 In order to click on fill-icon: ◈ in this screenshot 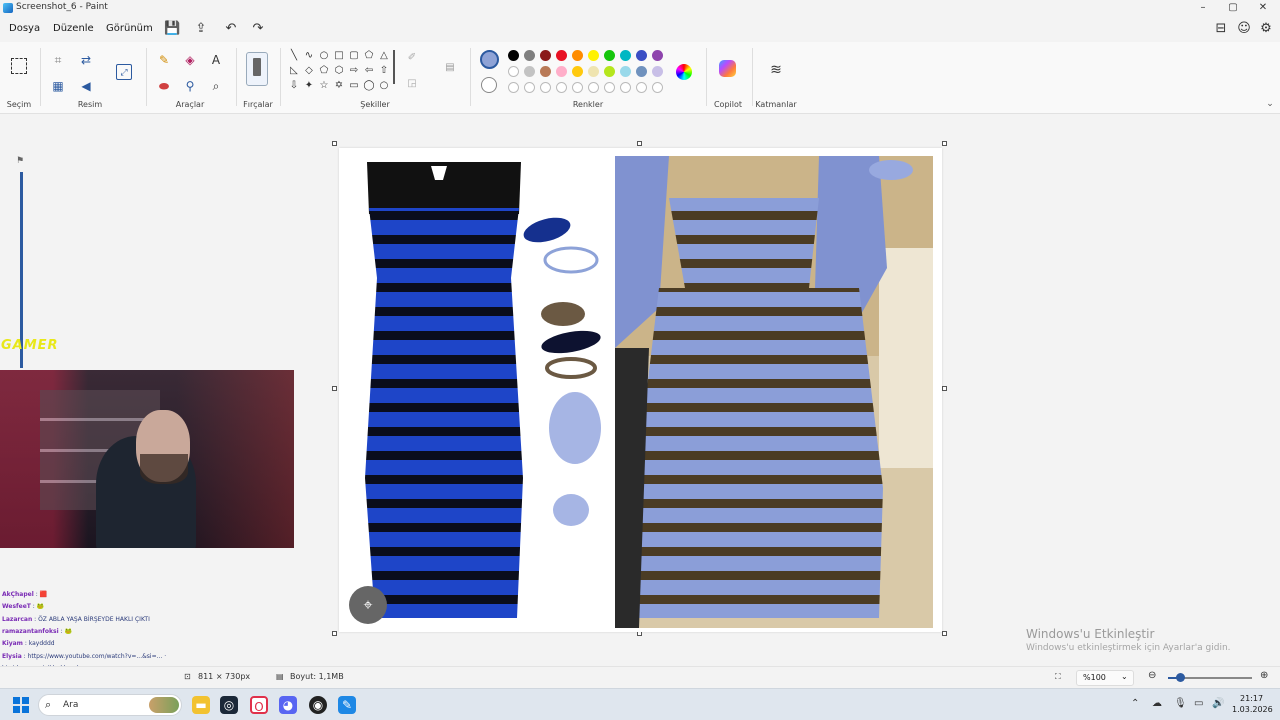, I will do `click(190, 60)`.